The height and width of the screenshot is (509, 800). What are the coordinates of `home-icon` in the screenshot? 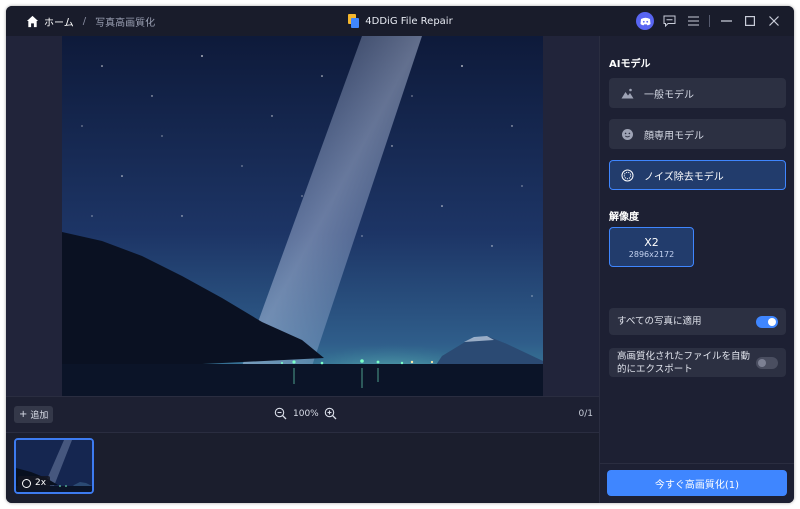 It's located at (32, 21).